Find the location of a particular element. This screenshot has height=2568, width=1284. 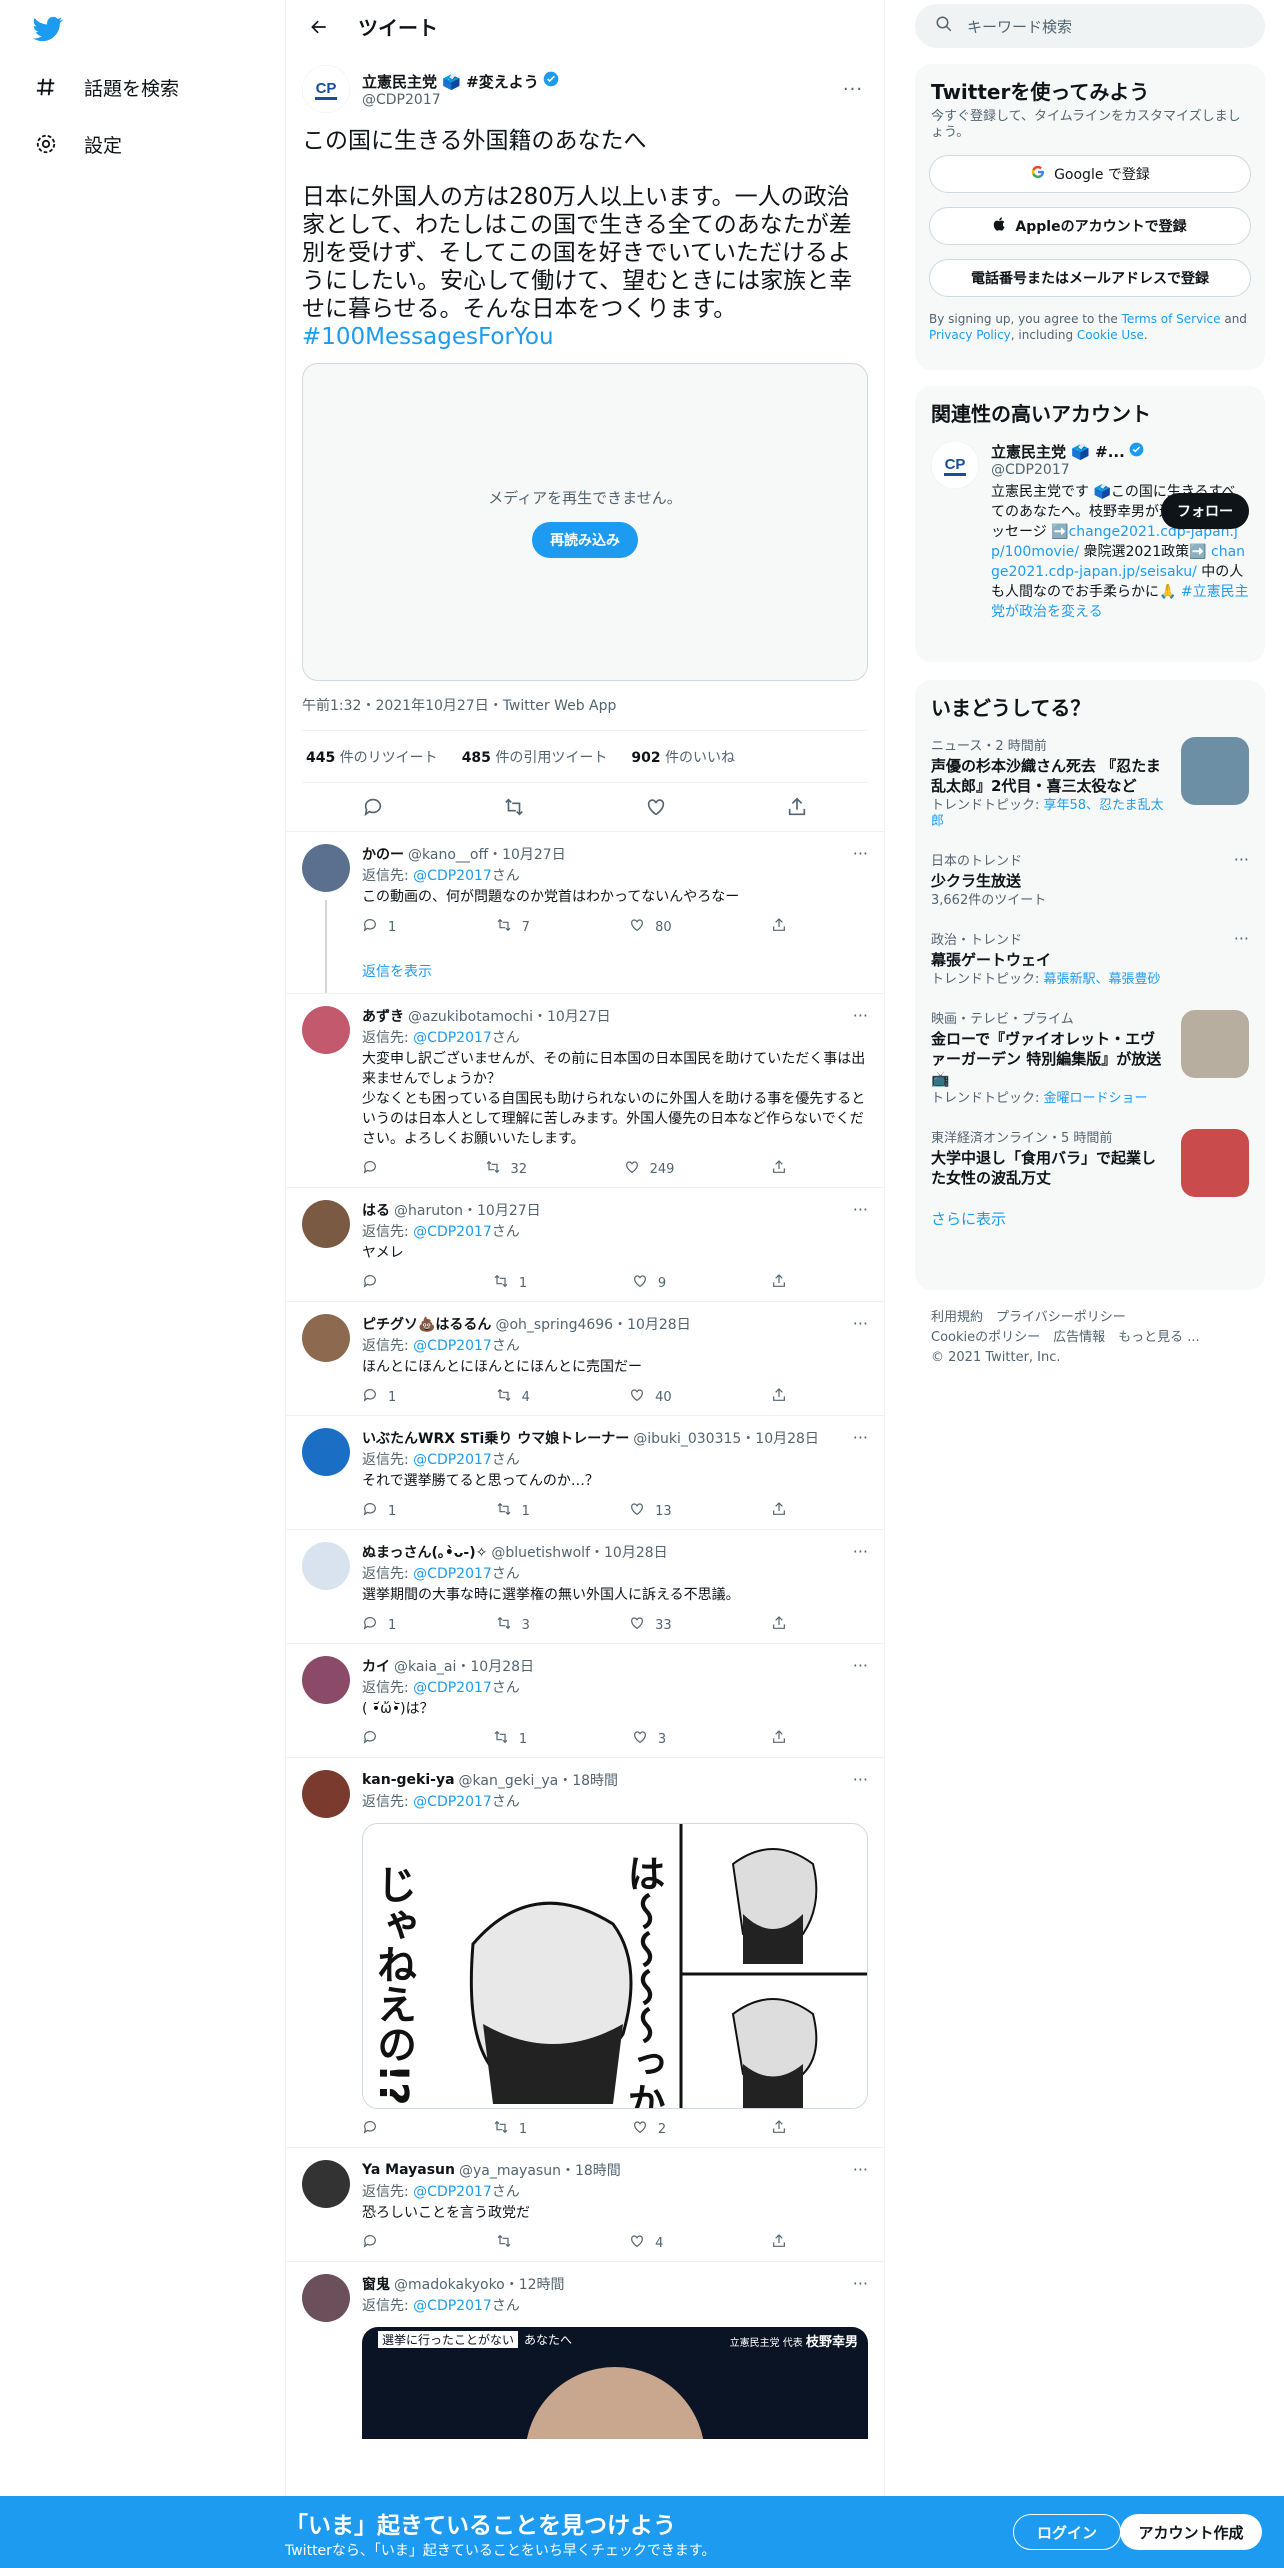

reply-author: 窗鬼 is located at coordinates (376, 2284).